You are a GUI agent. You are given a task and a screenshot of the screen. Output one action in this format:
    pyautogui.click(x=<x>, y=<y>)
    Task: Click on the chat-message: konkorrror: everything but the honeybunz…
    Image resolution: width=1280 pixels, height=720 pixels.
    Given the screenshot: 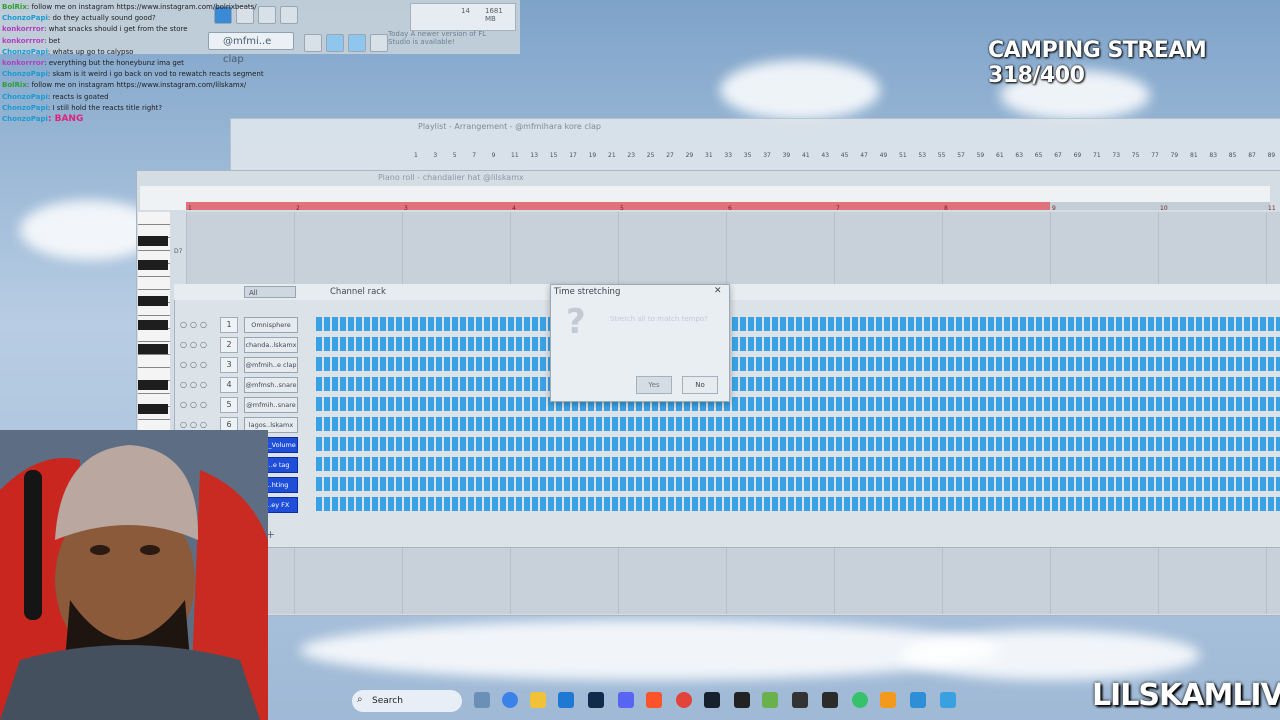 What is the action you would take?
    pyautogui.click(x=152, y=63)
    